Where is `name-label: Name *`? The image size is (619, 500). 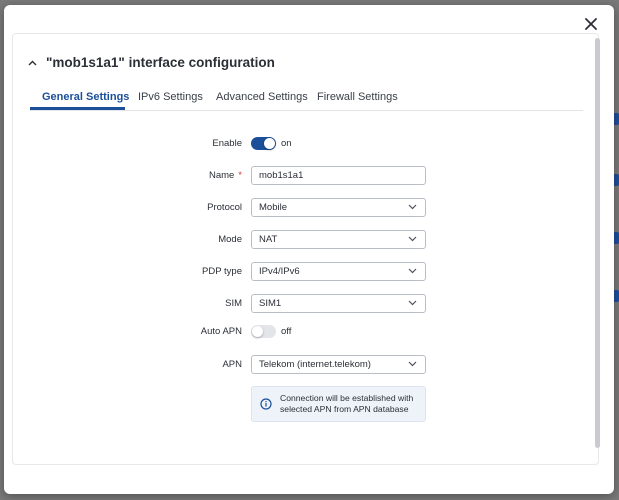
name-label: Name * is located at coordinates (123, 175).